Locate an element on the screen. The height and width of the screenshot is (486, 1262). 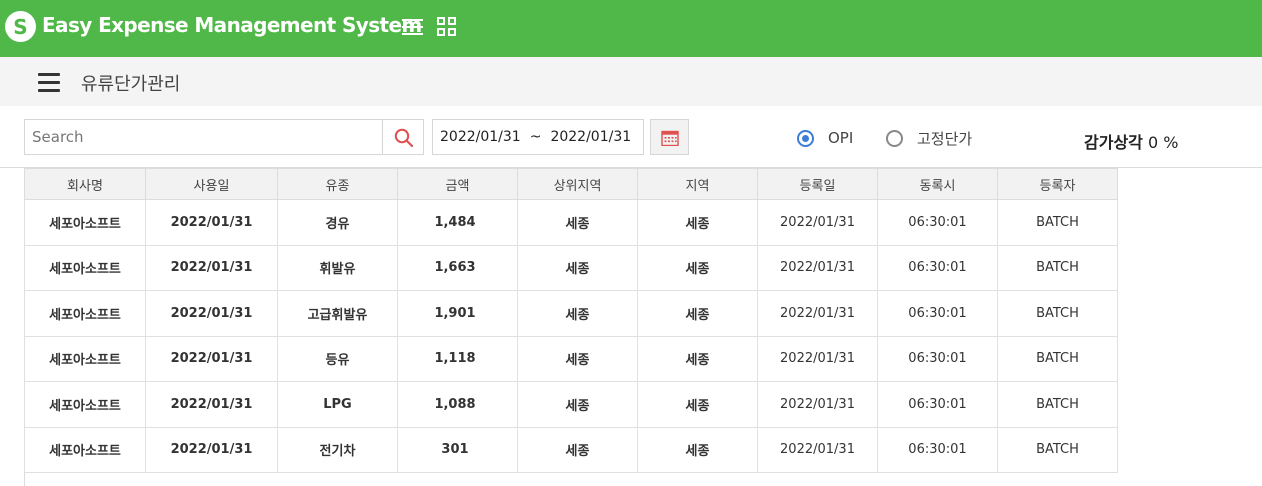
cell-fuel-type: 경유 is located at coordinates (337, 222).